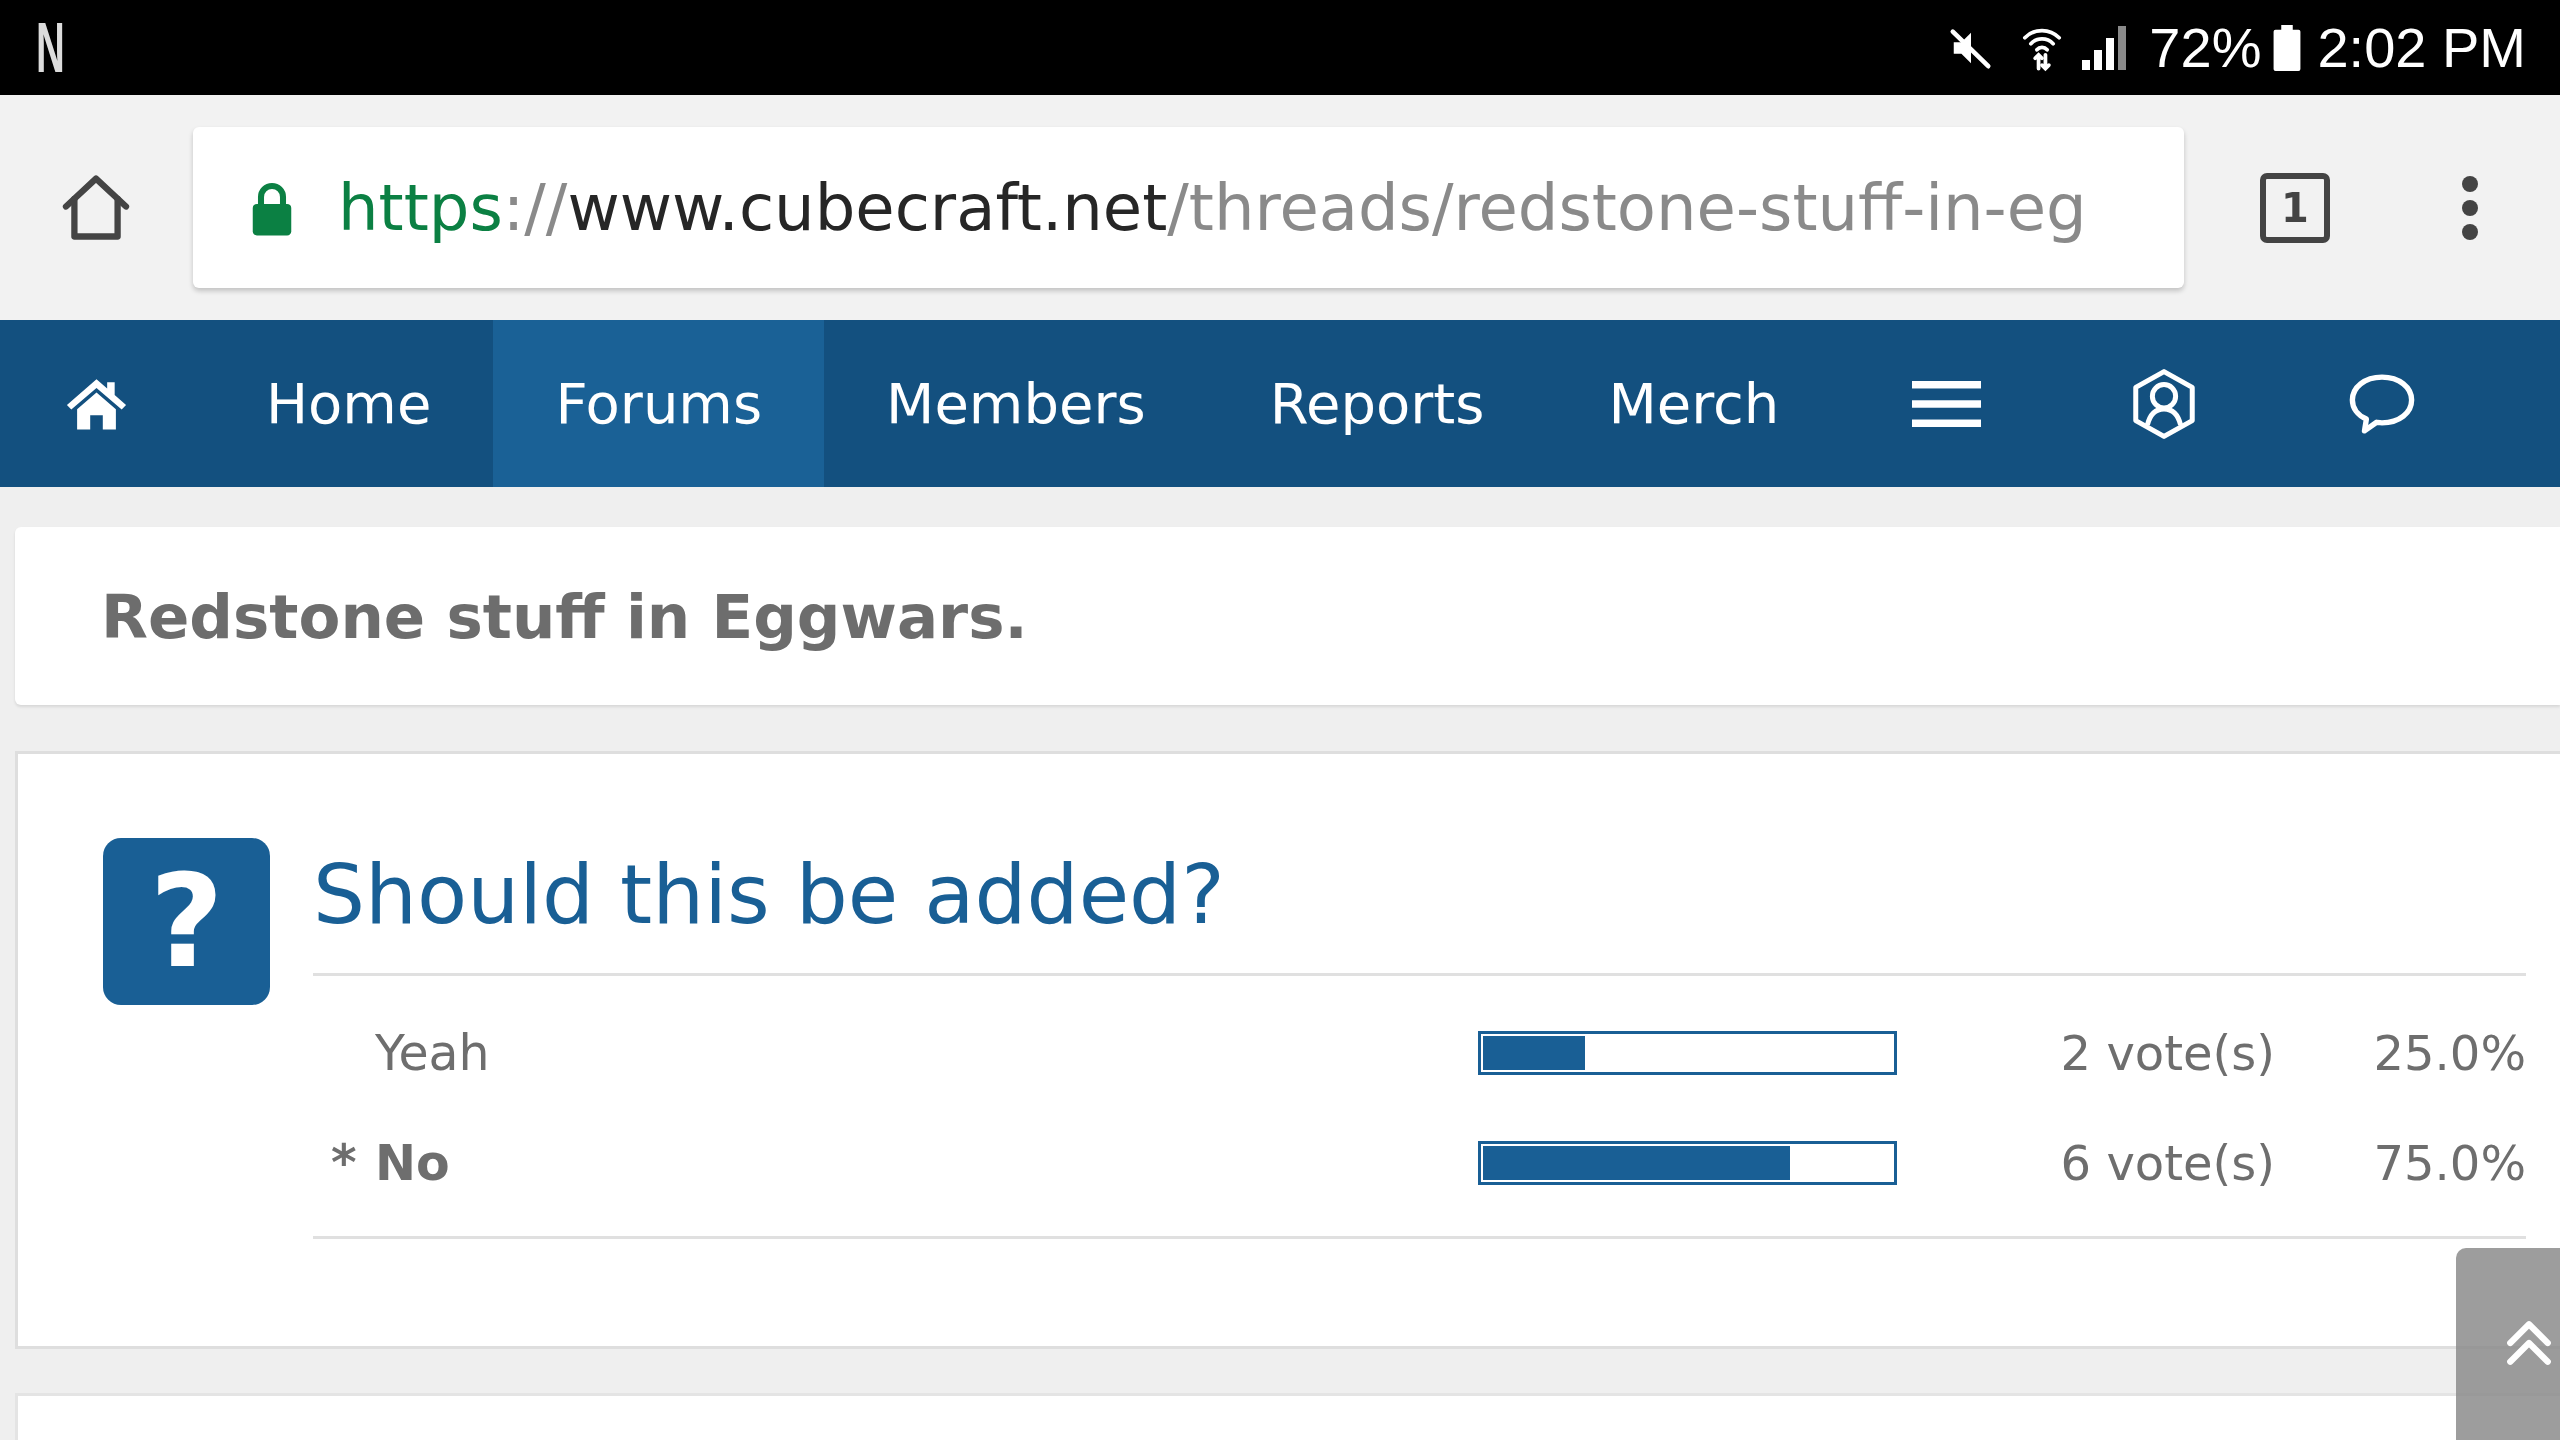  What do you see at coordinates (186, 921) in the screenshot?
I see `question-mark-icon: ?` at bounding box center [186, 921].